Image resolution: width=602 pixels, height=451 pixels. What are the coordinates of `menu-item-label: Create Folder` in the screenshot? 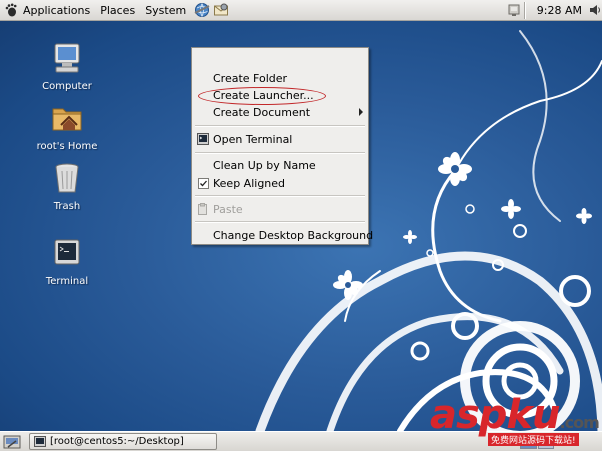 It's located at (250, 78).